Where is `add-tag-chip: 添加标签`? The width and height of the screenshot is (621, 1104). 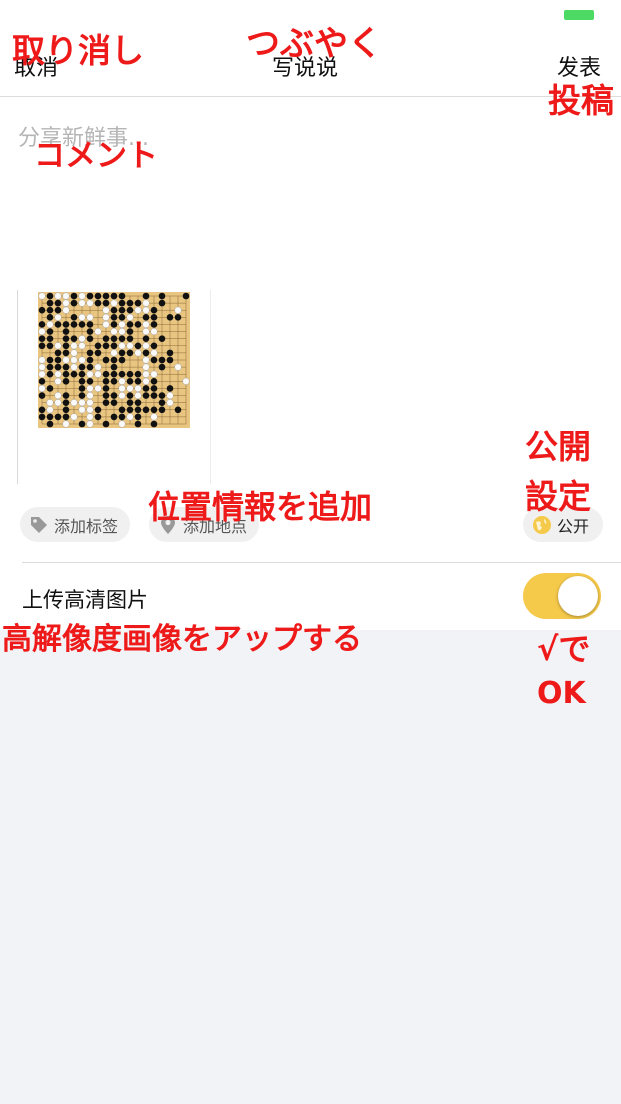 add-tag-chip: 添加标签 is located at coordinates (75, 524).